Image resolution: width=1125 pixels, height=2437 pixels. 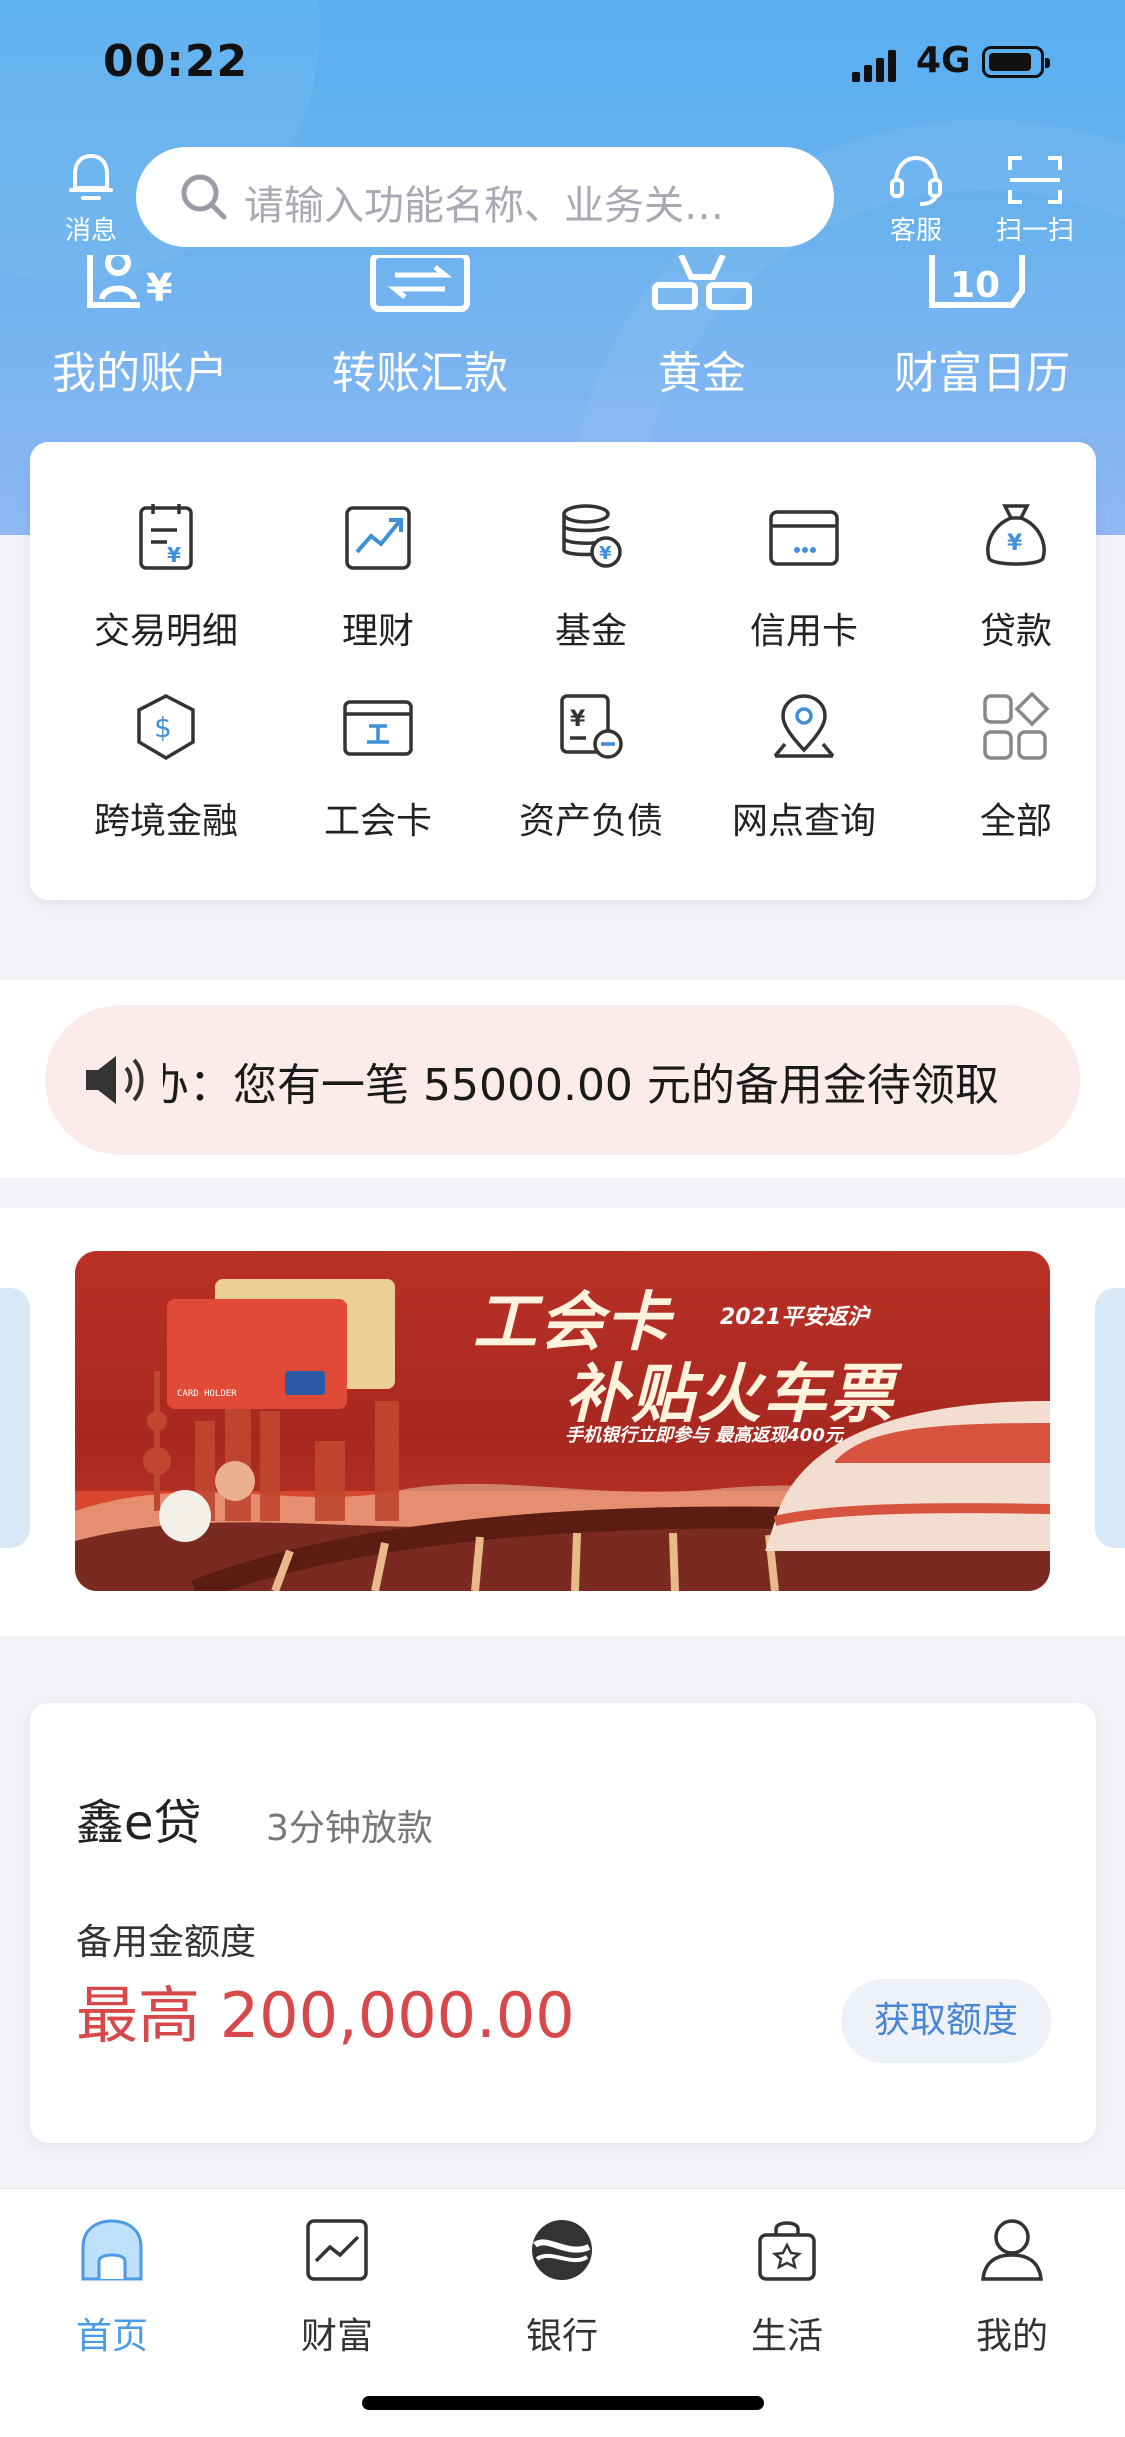 What do you see at coordinates (378, 728) in the screenshot?
I see `union-card-icon` at bounding box center [378, 728].